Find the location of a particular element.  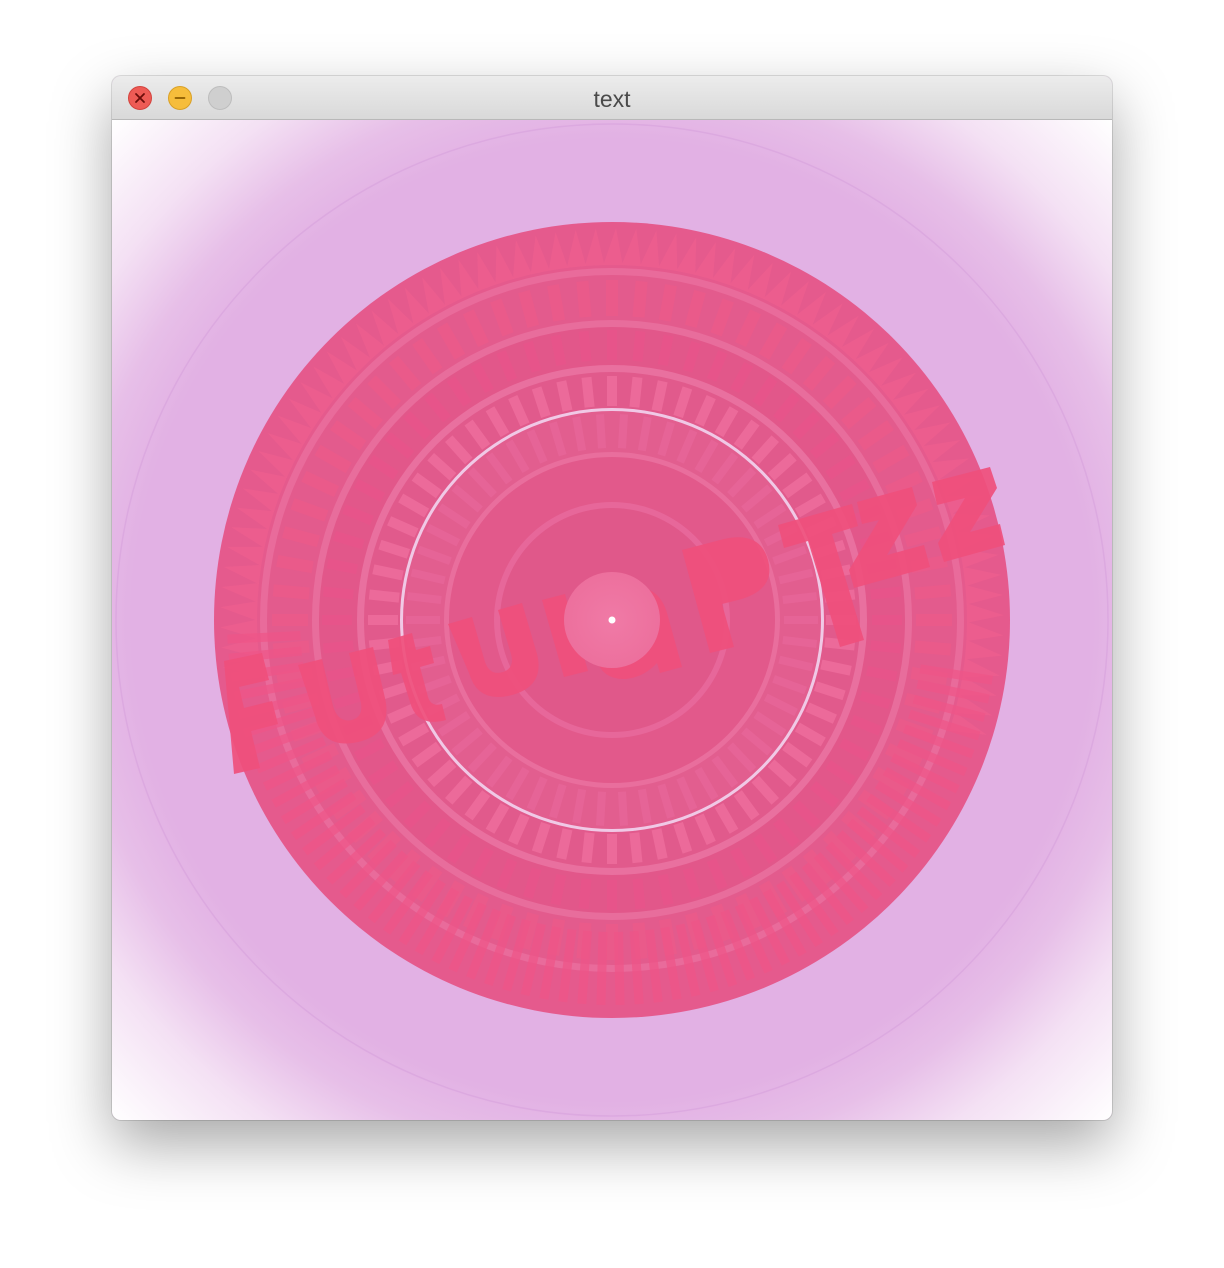

title-bar: text is located at coordinates (612, 98).